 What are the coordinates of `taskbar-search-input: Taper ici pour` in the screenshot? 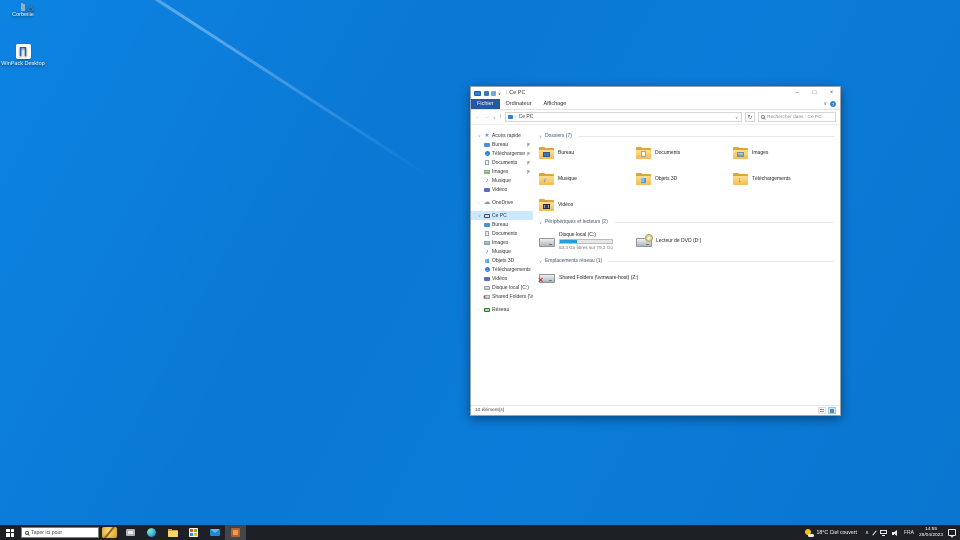 It's located at (60, 532).